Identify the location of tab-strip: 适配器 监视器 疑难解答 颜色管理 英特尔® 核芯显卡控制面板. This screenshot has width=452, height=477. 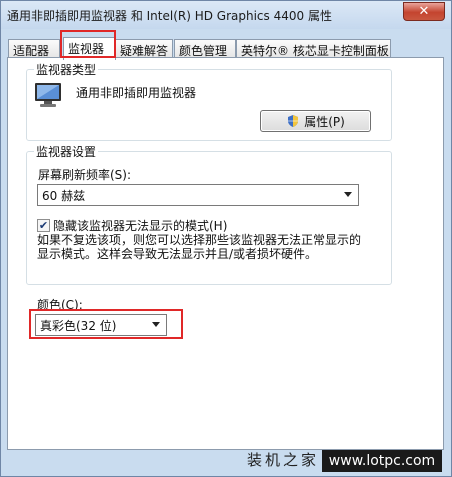
(226, 48).